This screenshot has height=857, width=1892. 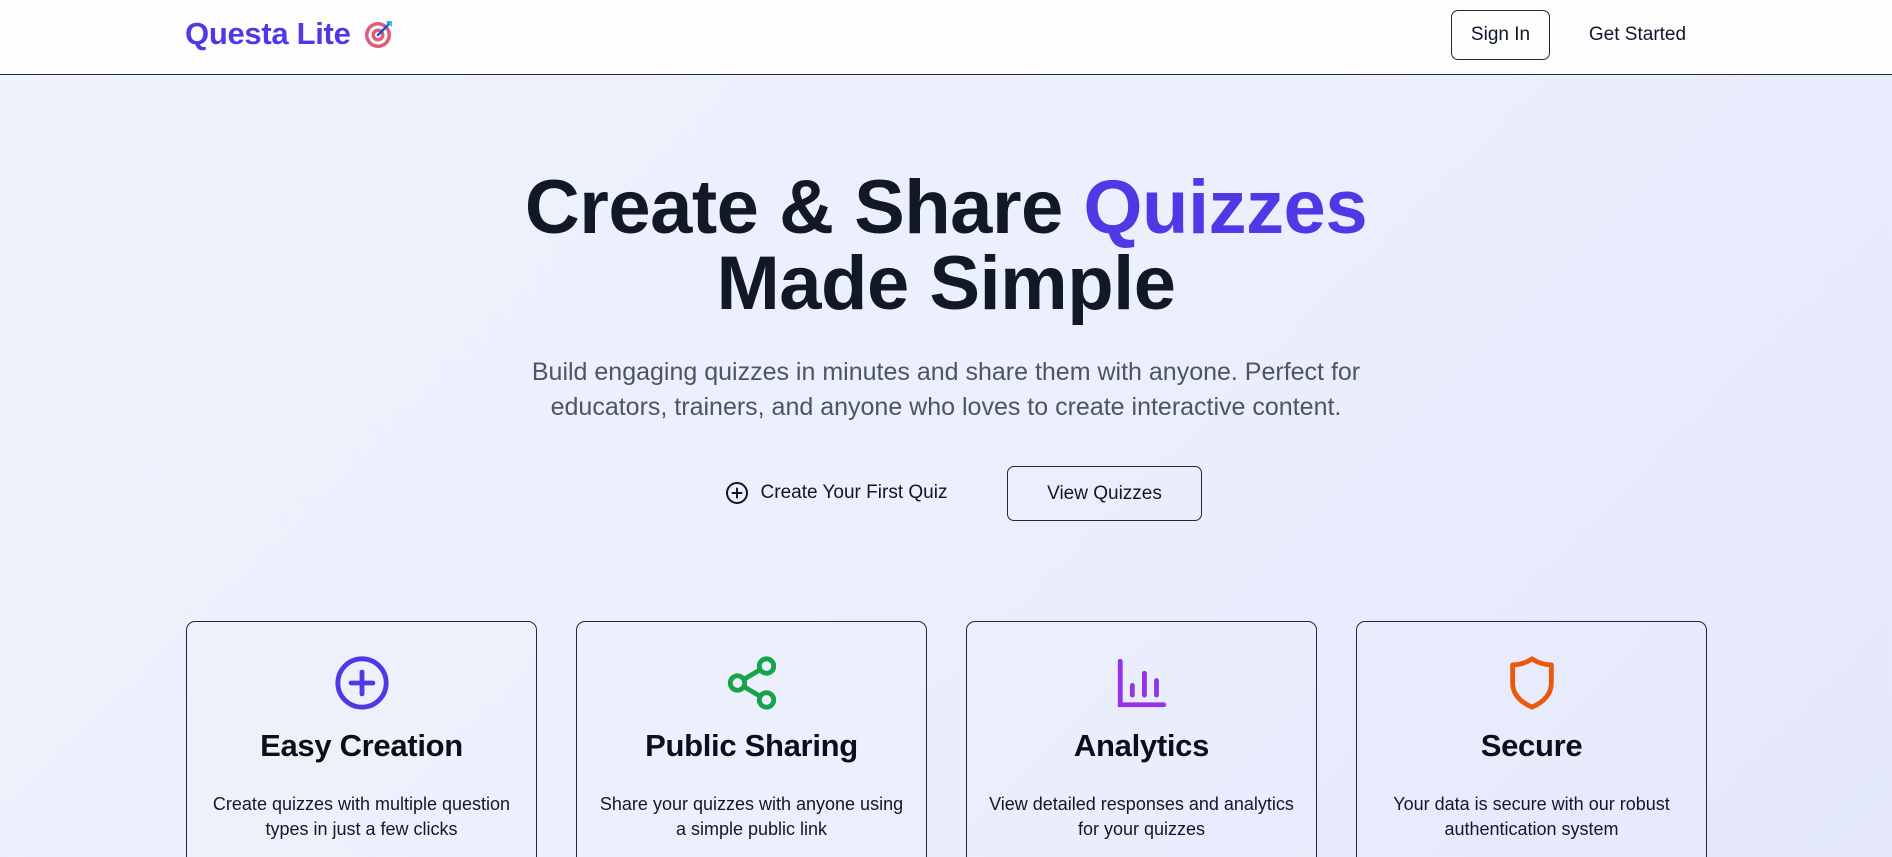 What do you see at coordinates (751, 745) in the screenshot?
I see `feature-title: Public Sharing` at bounding box center [751, 745].